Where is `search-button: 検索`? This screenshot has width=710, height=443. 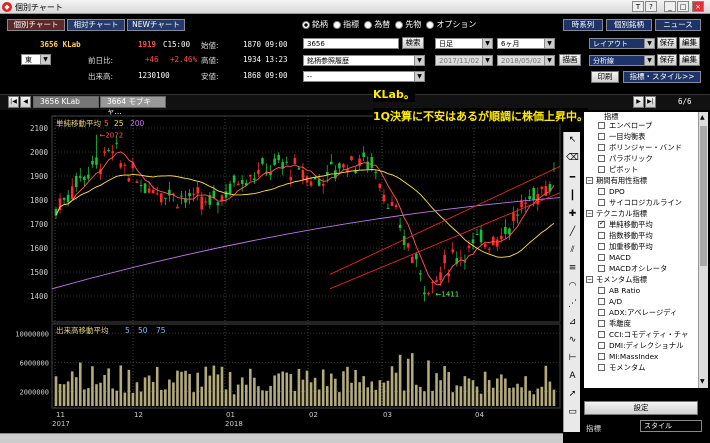 search-button: 検索 is located at coordinates (413, 43).